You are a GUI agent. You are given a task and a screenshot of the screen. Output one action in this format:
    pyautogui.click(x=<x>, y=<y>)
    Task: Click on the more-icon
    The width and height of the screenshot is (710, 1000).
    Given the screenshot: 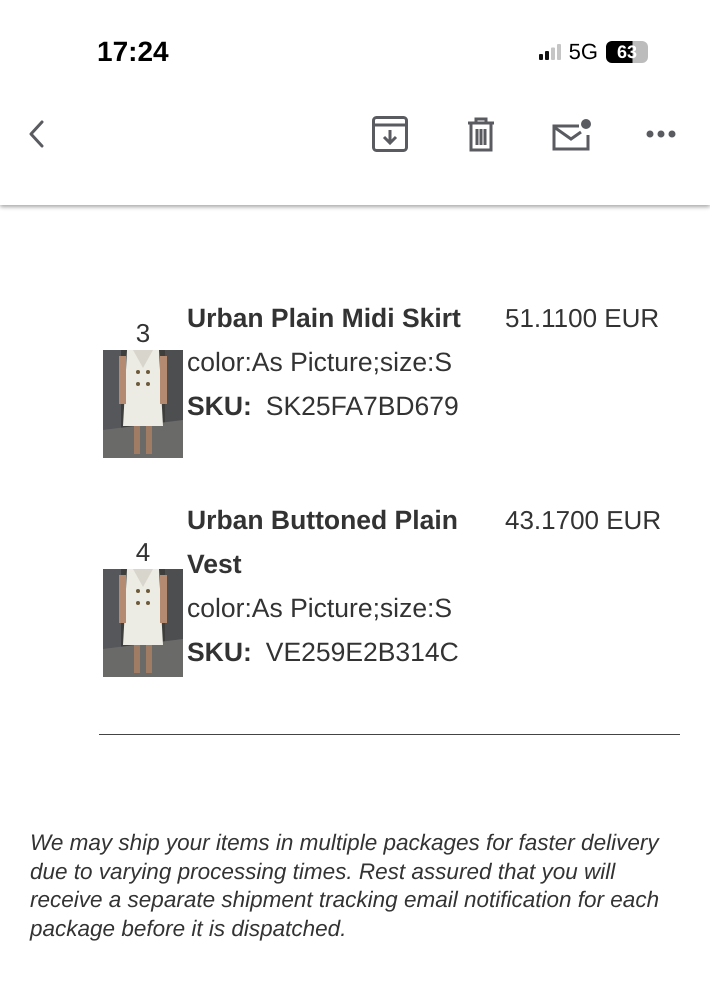 What is the action you would take?
    pyautogui.click(x=661, y=134)
    